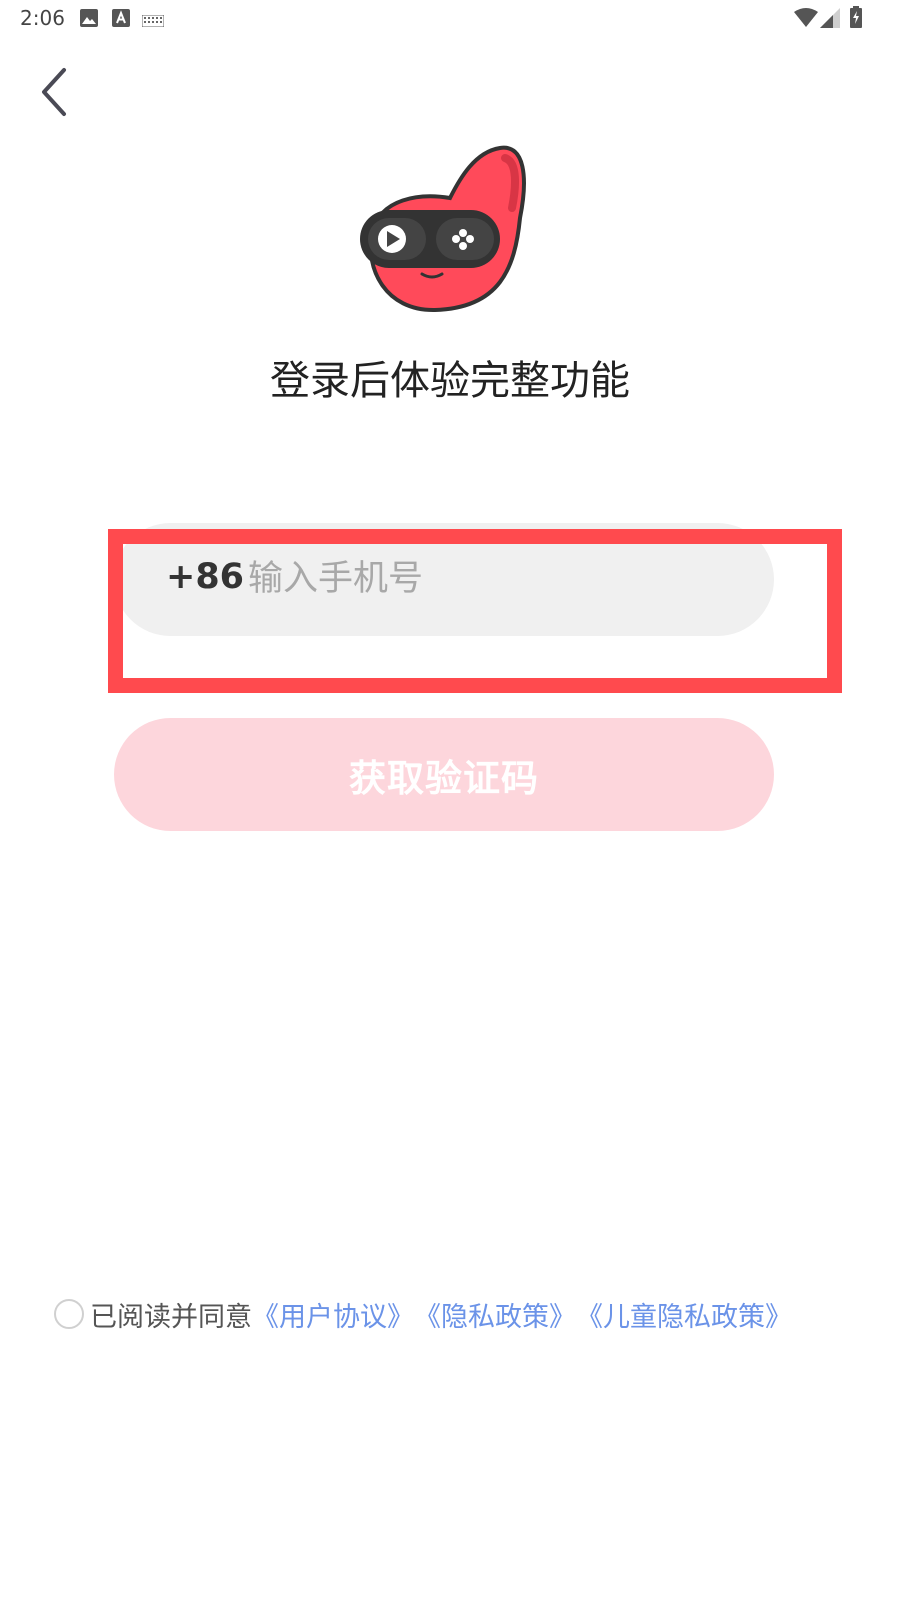 The image size is (900, 1600). I want to click on battery-icon, so click(856, 19).